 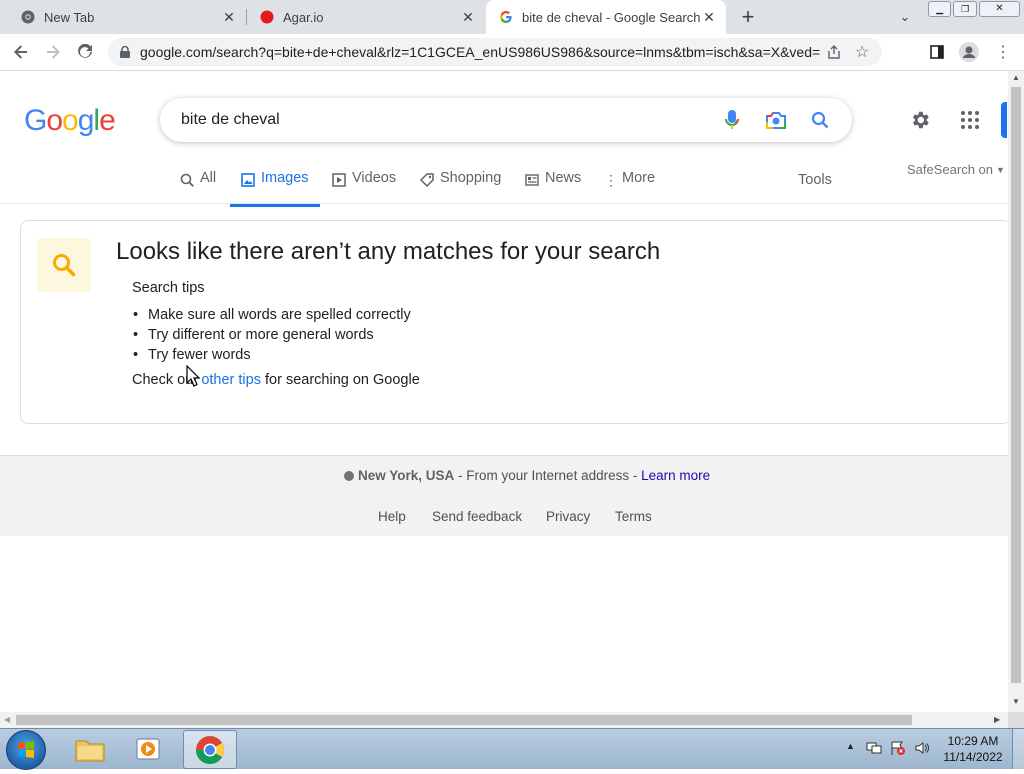 What do you see at coordinates (611, 17) in the screenshot?
I see `tab-title: bite de cheval - Google Search` at bounding box center [611, 17].